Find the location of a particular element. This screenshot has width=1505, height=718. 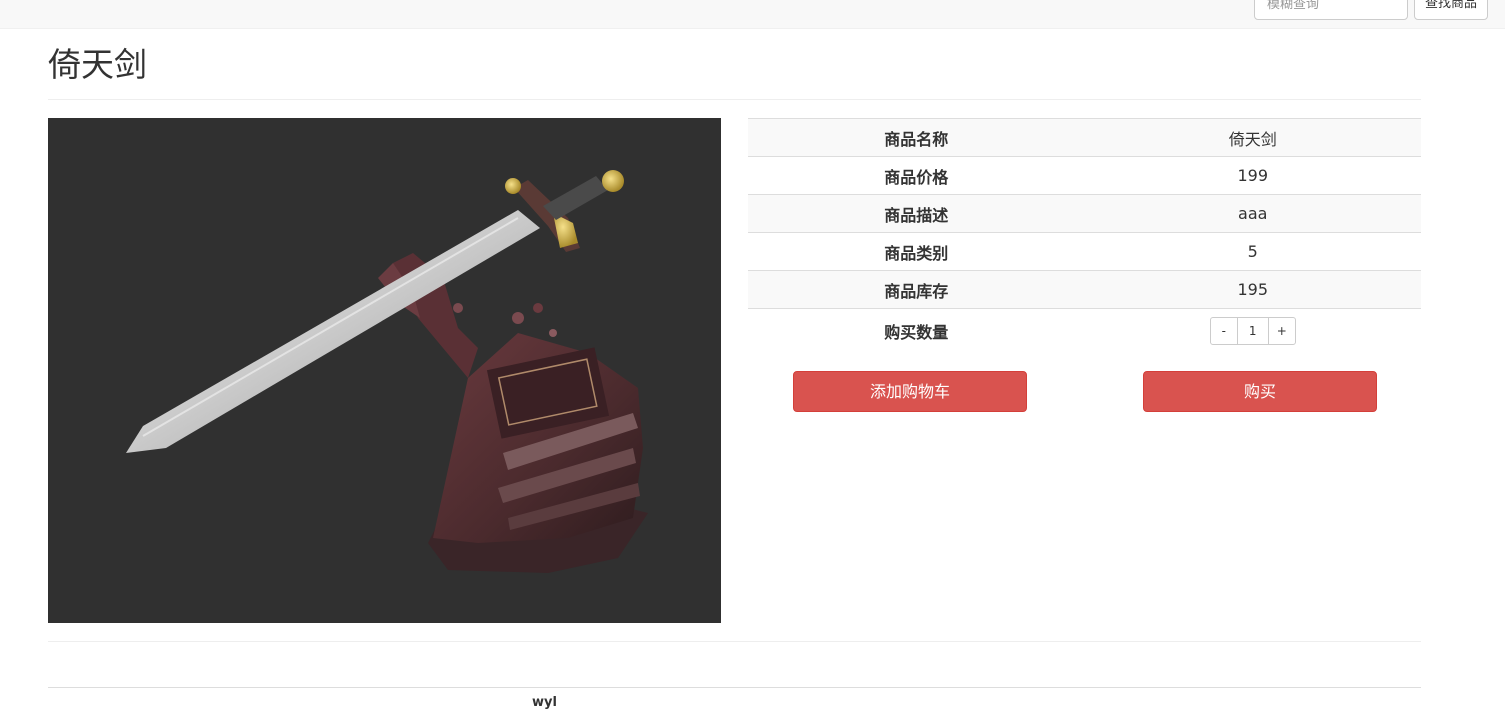

row-value: aaa is located at coordinates (1253, 213).